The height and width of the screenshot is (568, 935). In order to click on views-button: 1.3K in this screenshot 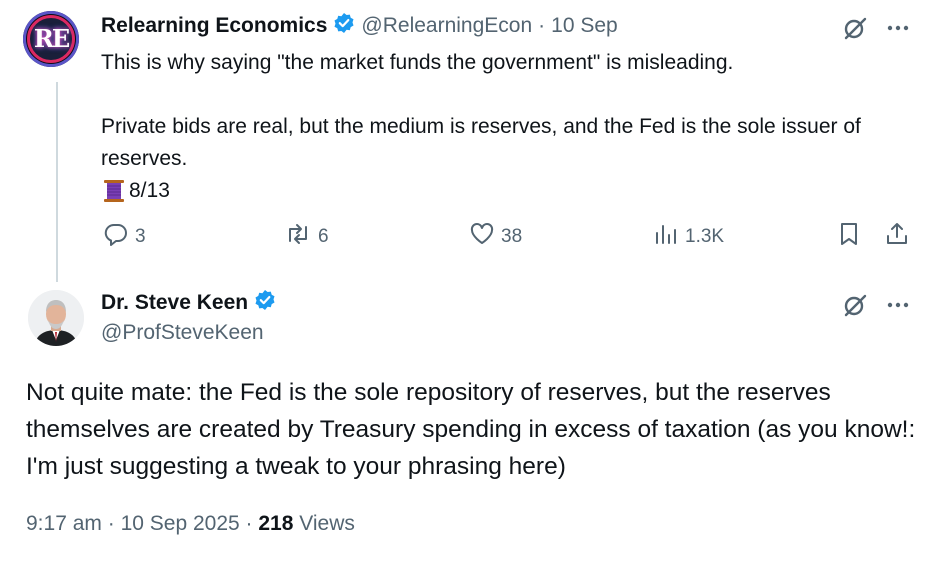, I will do `click(688, 237)`.